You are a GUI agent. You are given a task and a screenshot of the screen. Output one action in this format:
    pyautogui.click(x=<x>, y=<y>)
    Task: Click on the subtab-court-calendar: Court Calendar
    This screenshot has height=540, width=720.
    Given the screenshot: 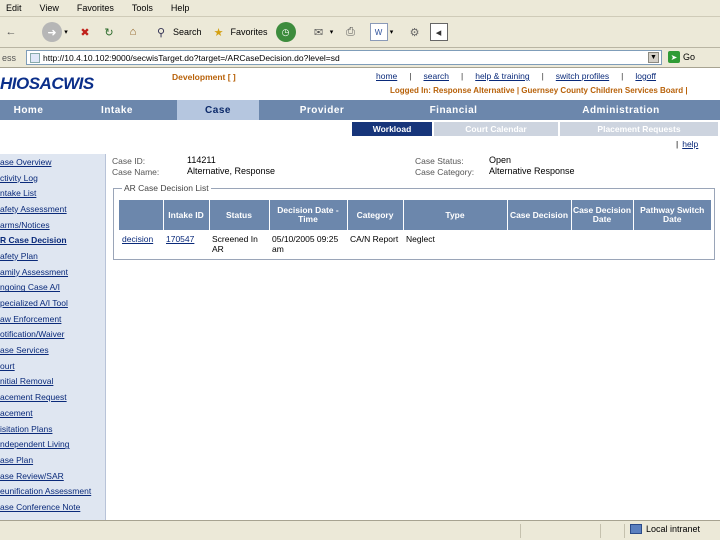 What is the action you would take?
    pyautogui.click(x=496, y=129)
    